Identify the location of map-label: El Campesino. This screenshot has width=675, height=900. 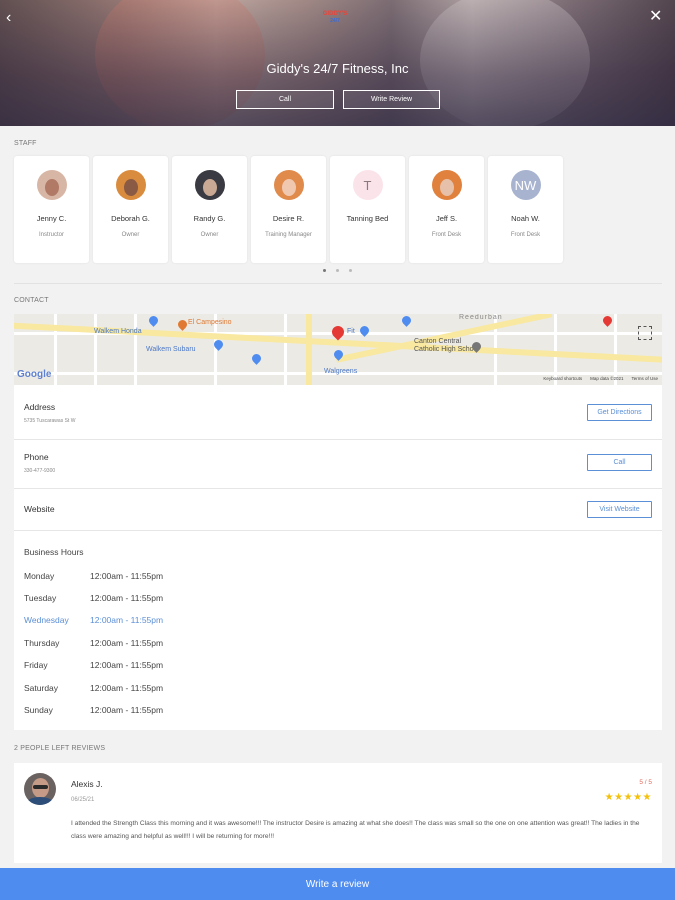
(210, 322).